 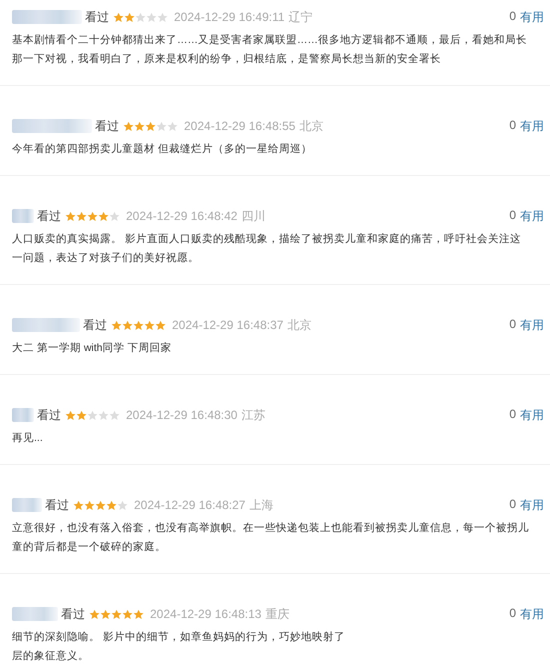 What do you see at coordinates (267, 249) in the screenshot?
I see `review-text: 人口贩卖的真实揭露。 影片直面人口贩卖的残酷现象，描绘了被拐卖儿童和家庭的痛苦，呼吁社会关注这 一问题，表达了对孩子们的美好祝愿。` at bounding box center [267, 249].